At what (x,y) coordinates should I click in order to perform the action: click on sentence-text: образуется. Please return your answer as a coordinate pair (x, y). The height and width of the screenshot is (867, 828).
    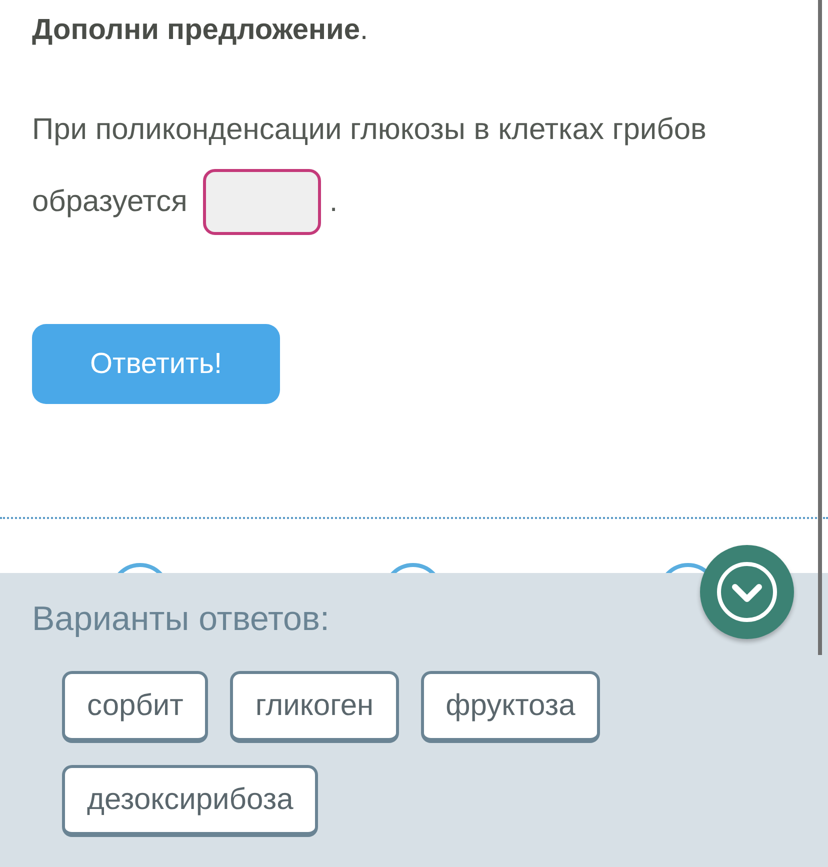
    Looking at the image, I should click on (110, 202).